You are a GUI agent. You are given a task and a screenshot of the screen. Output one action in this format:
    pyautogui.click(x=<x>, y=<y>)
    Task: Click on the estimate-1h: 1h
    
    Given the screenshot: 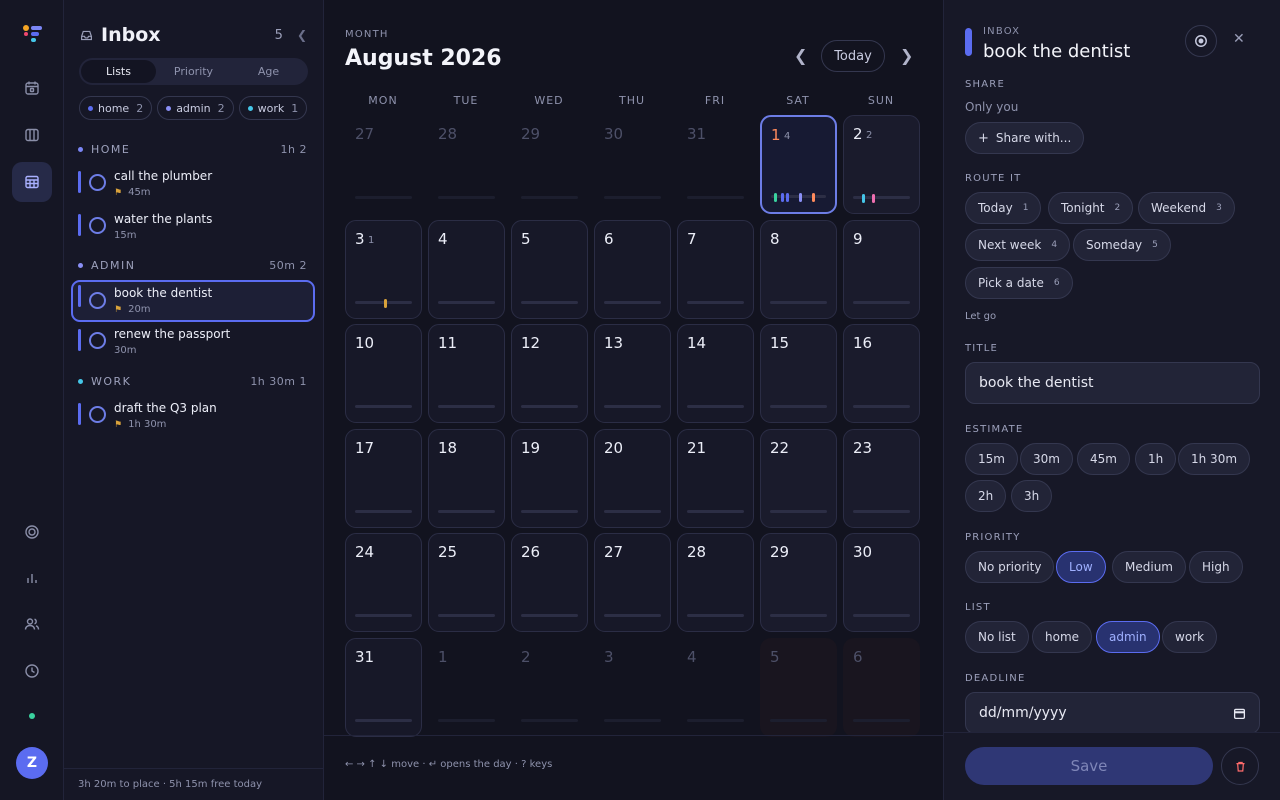 What is the action you would take?
    pyautogui.click(x=1156, y=459)
    